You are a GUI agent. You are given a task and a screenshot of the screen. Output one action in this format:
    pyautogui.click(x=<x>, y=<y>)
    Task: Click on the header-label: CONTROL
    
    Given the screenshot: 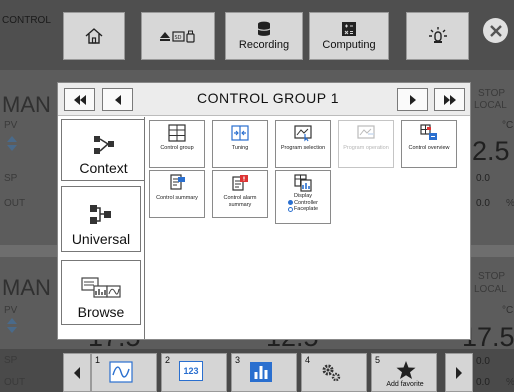 What is the action you would take?
    pyautogui.click(x=26, y=20)
    